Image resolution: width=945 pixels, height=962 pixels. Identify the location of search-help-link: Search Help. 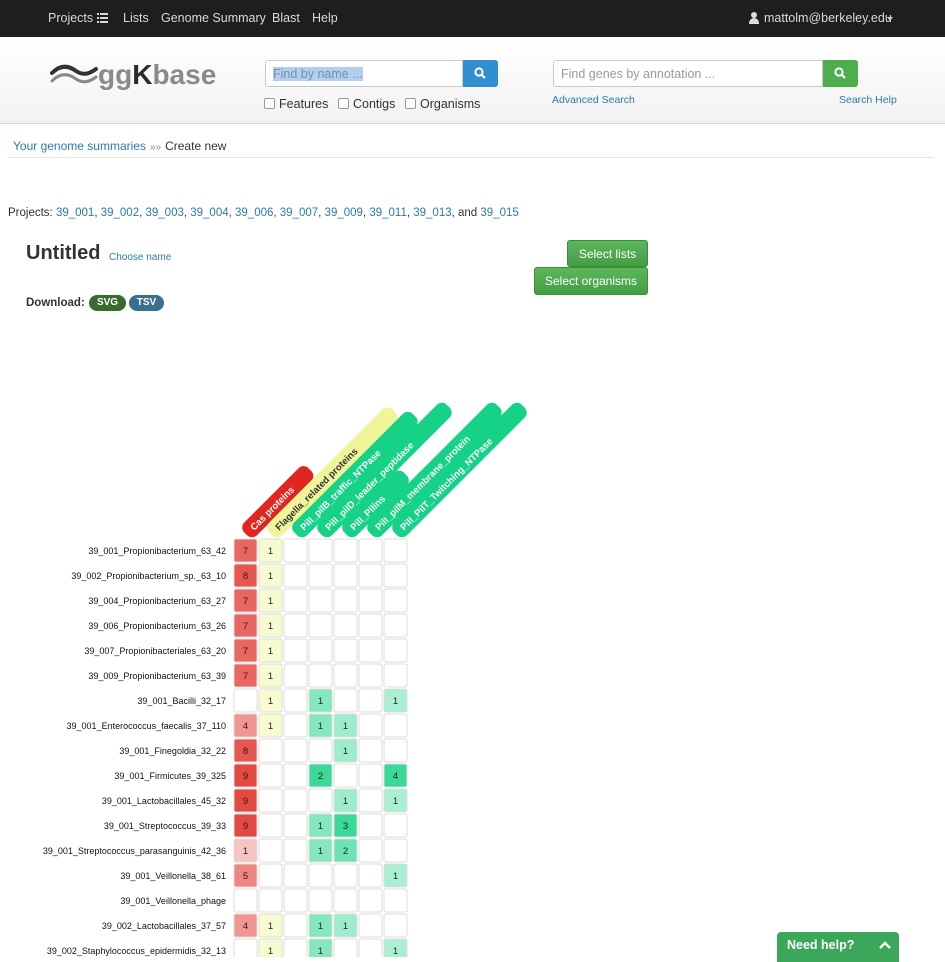
(868, 100).